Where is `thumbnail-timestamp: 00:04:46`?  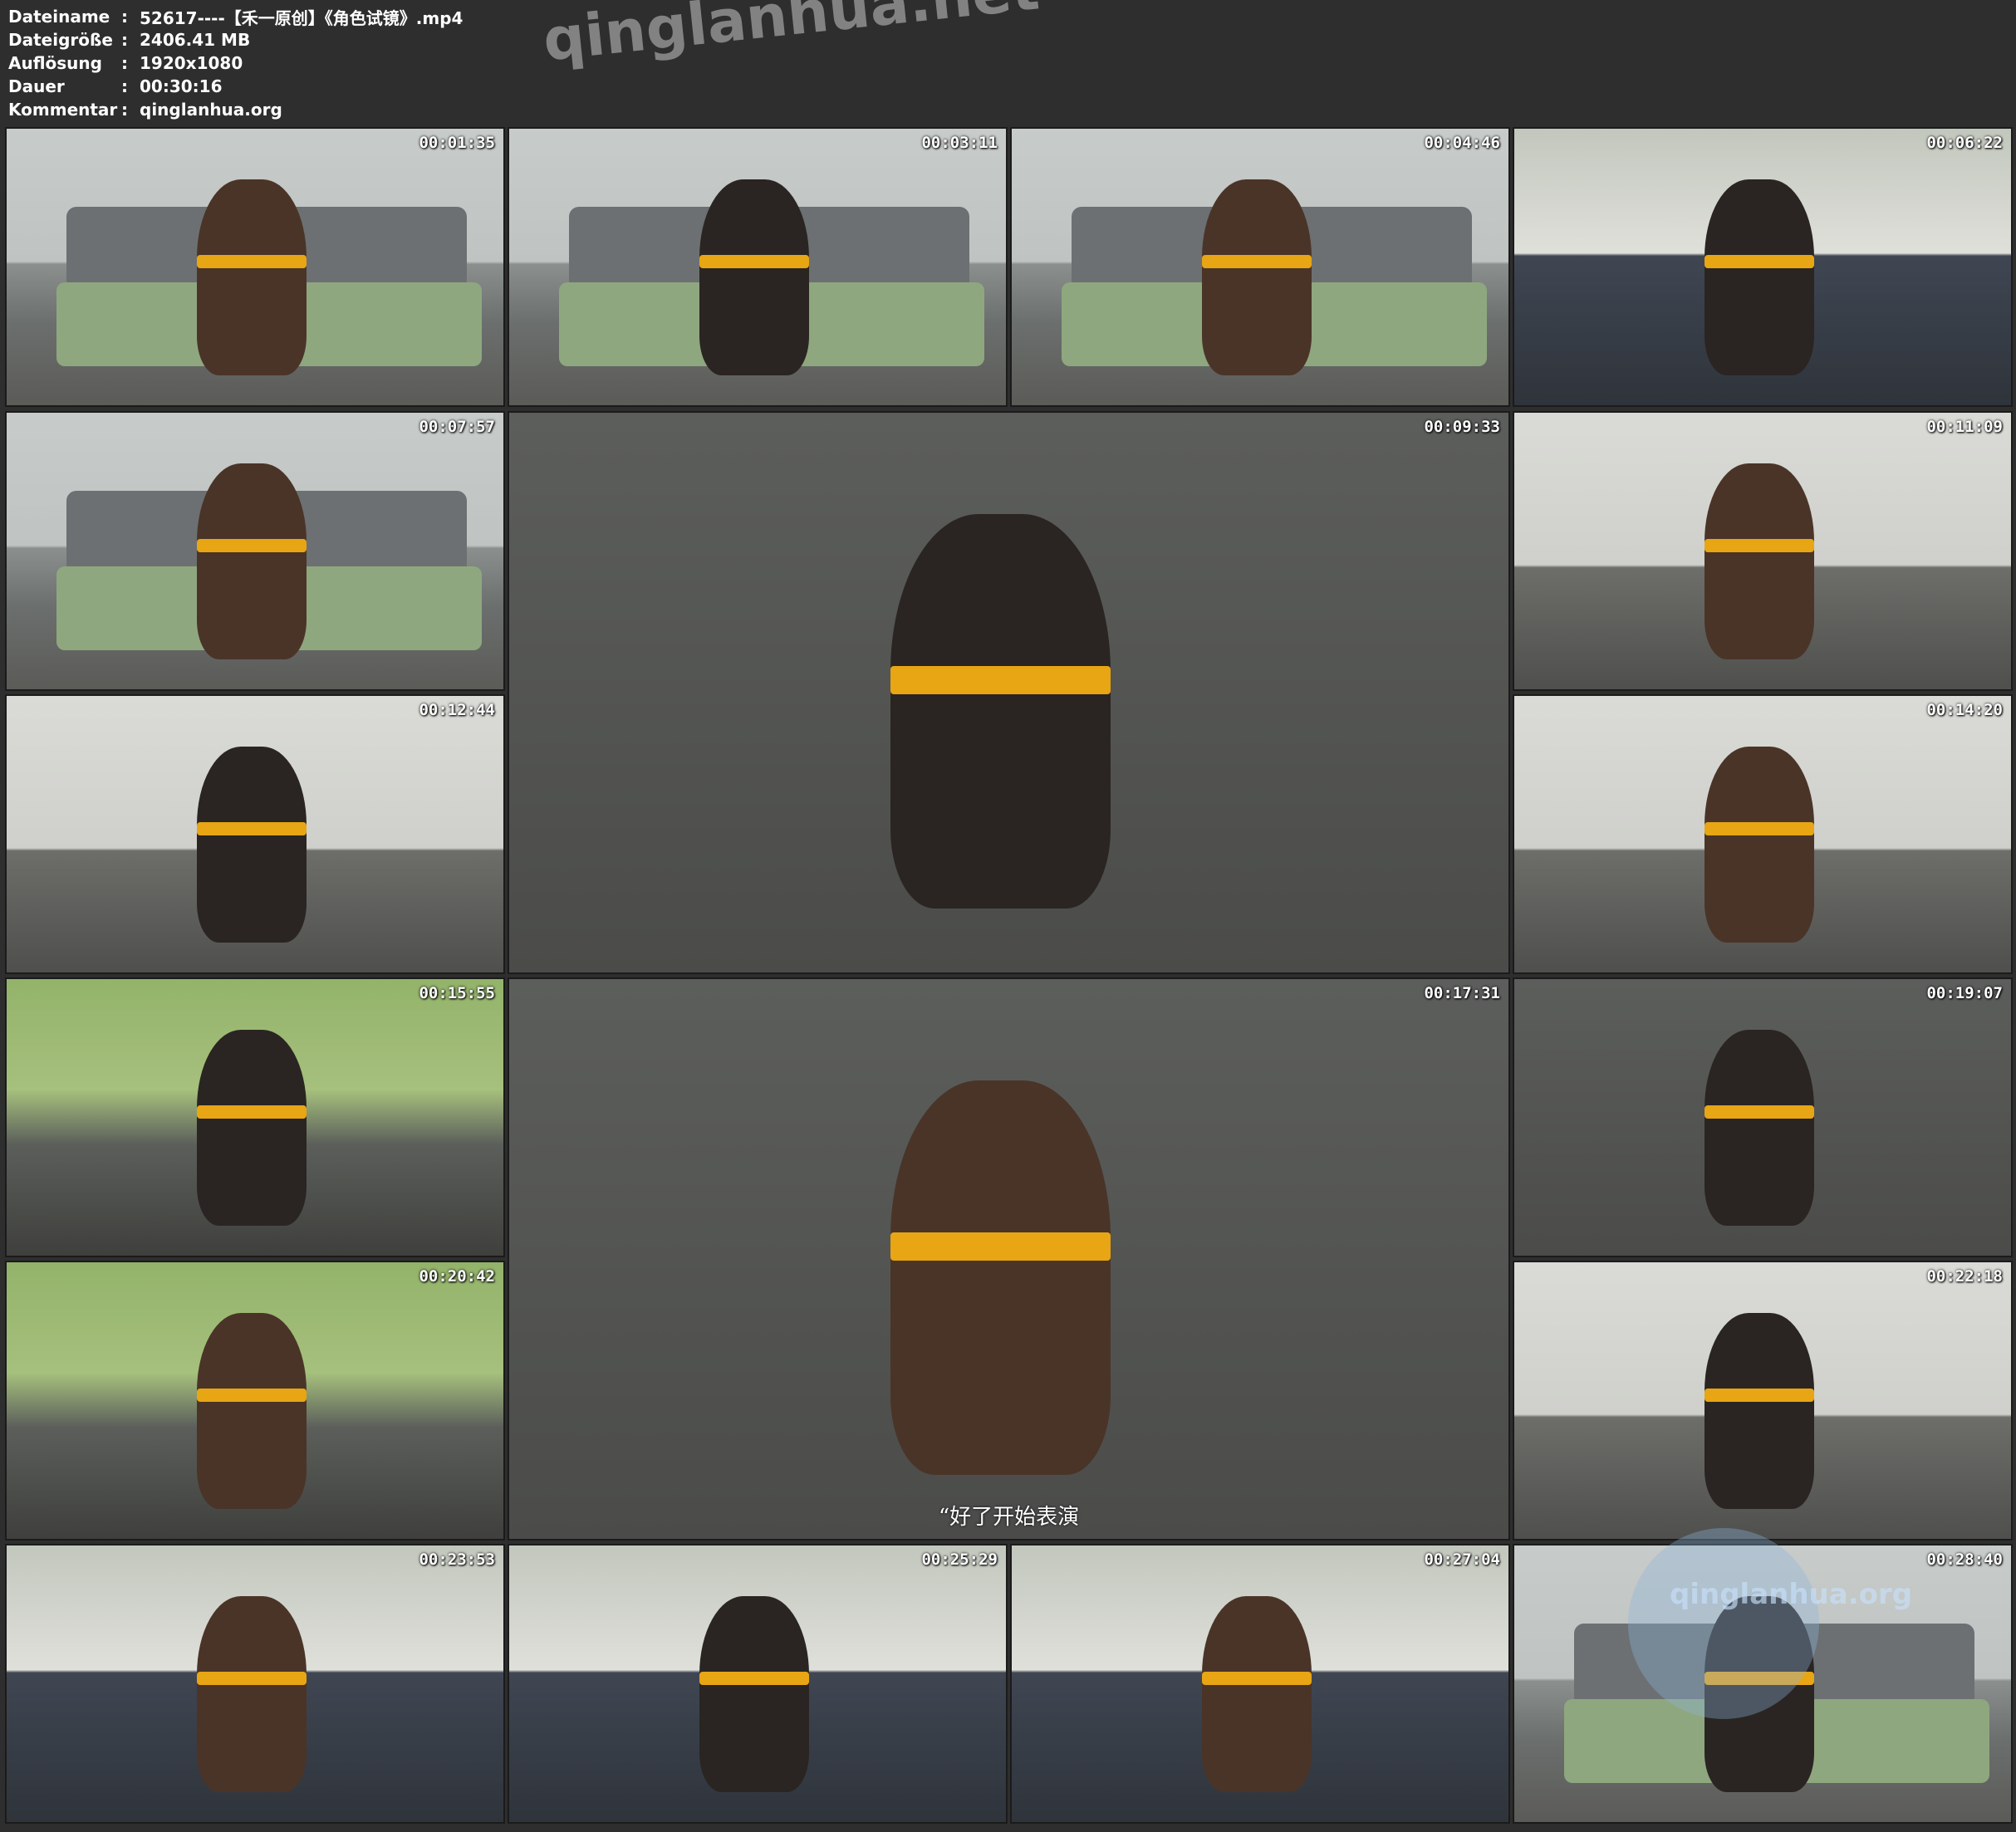 thumbnail-timestamp: 00:04:46 is located at coordinates (1462, 143).